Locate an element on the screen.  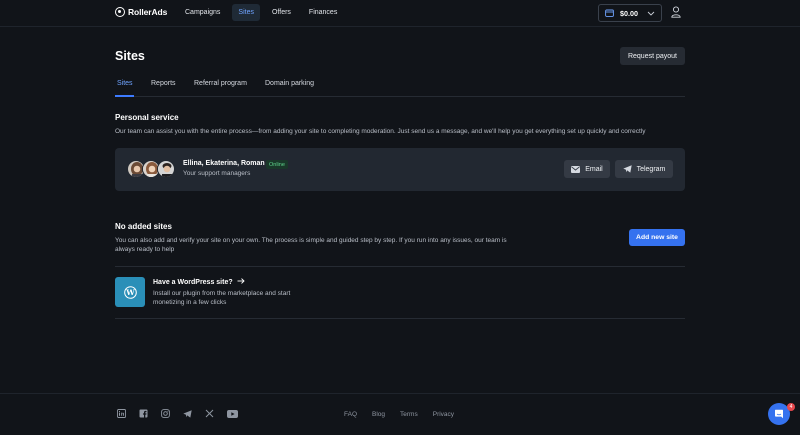
balance-amount: $0.00 is located at coordinates (629, 13).